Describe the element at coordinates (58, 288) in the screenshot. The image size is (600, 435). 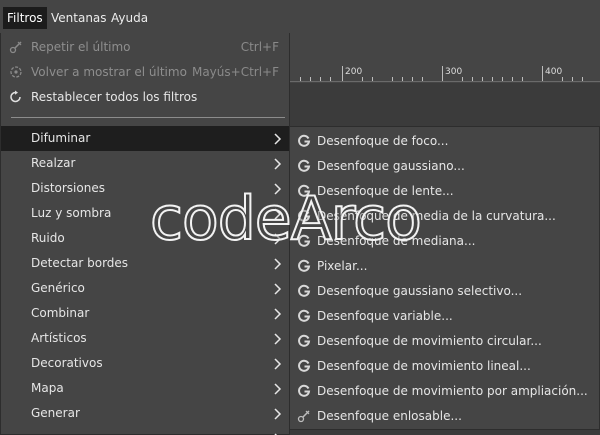
I see `category-label: Genérico` at that location.